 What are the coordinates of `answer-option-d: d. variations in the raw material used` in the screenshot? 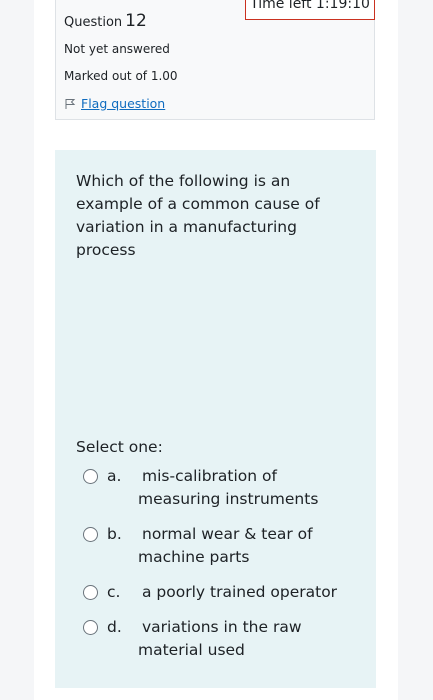 It's located at (218, 639).